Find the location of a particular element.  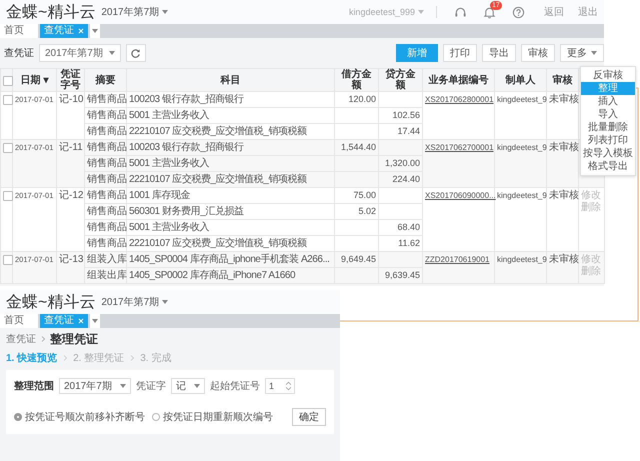

toolbar-button: 导出 is located at coordinates (499, 53).